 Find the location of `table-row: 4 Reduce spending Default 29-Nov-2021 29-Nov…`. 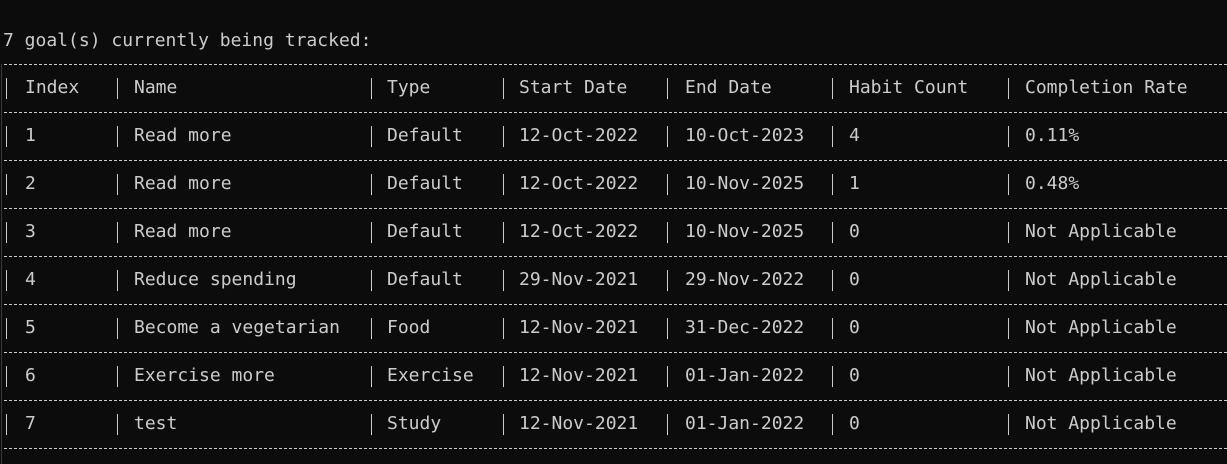

table-row: 4 Reduce spending Default 29-Nov-2021 29-Nov… is located at coordinates (613, 280).